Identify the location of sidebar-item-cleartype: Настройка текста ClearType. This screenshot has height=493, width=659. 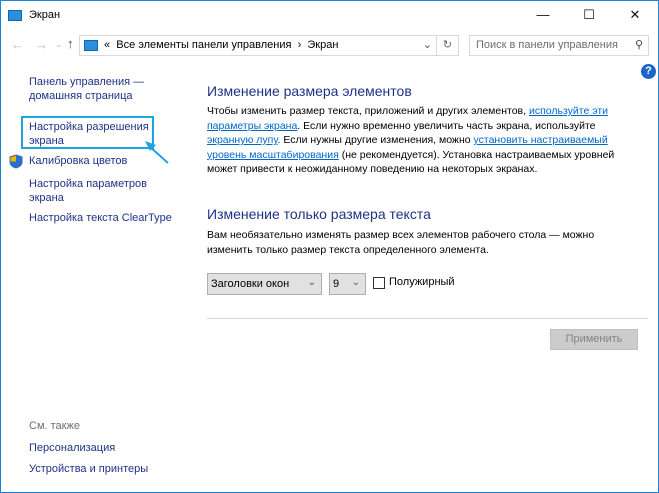
(100, 218).